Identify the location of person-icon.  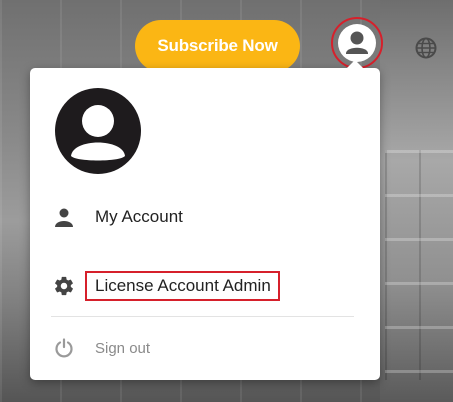
(64, 217).